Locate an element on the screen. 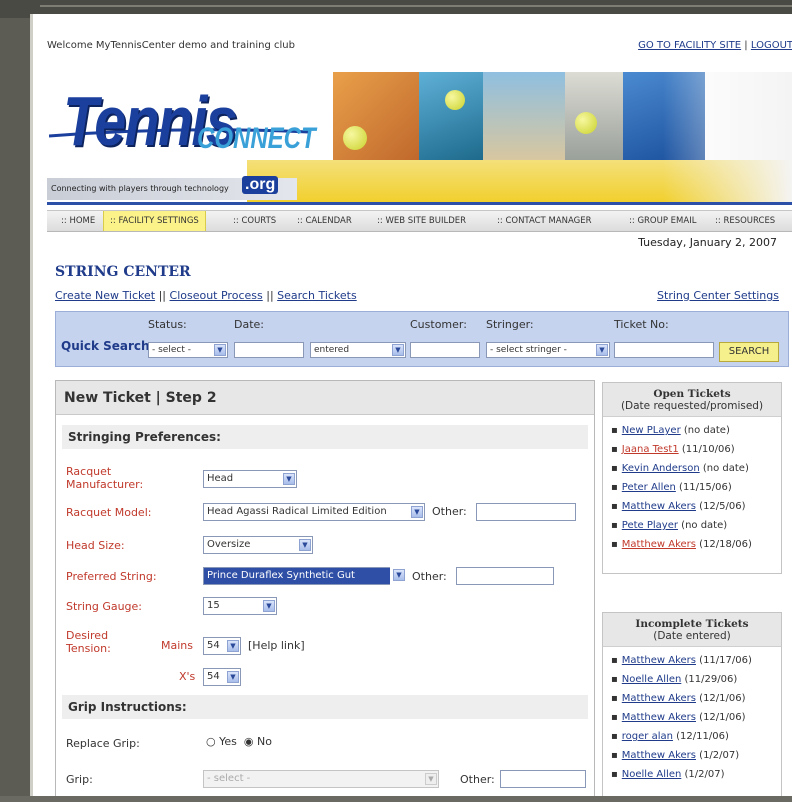 The height and width of the screenshot is (802, 792). grip-instructions-heading: Grip Instructions: is located at coordinates (325, 707).